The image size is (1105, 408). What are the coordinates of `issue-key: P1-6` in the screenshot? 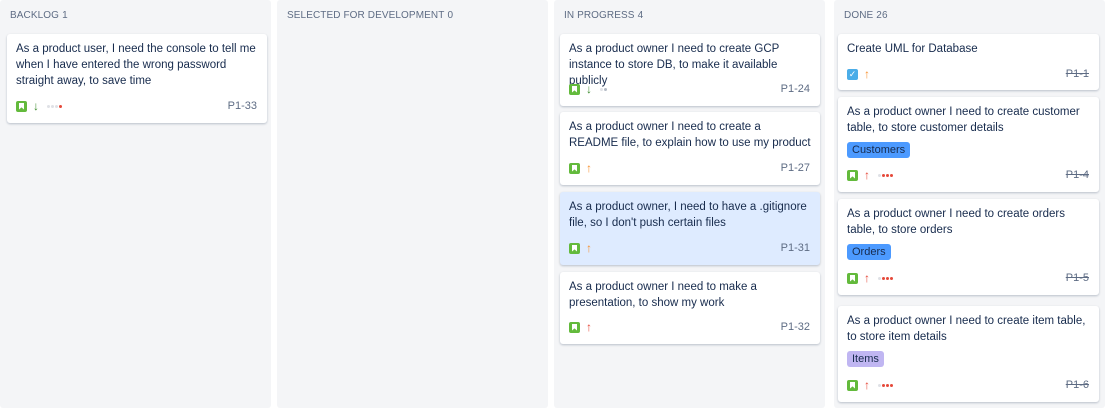 It's located at (1077, 385).